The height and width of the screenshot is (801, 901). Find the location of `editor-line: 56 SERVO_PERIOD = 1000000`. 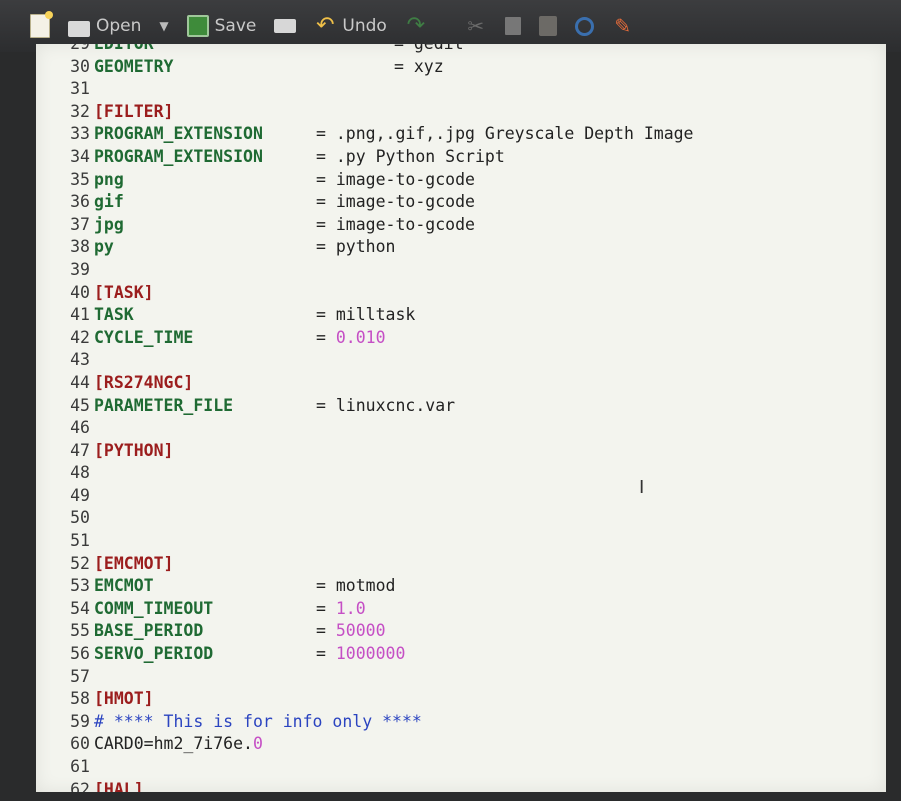

editor-line: 56 SERVO_PERIOD = 1000000 is located at coordinates (461, 654).